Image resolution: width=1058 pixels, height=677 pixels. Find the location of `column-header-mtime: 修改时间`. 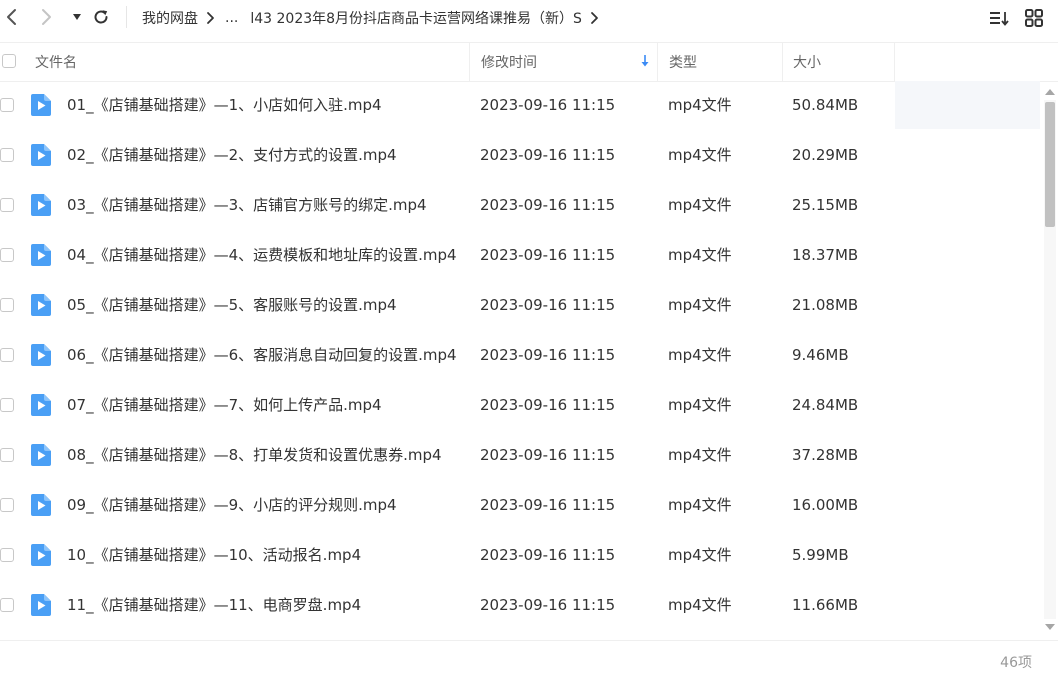

column-header-mtime: 修改时间 is located at coordinates (563, 62).